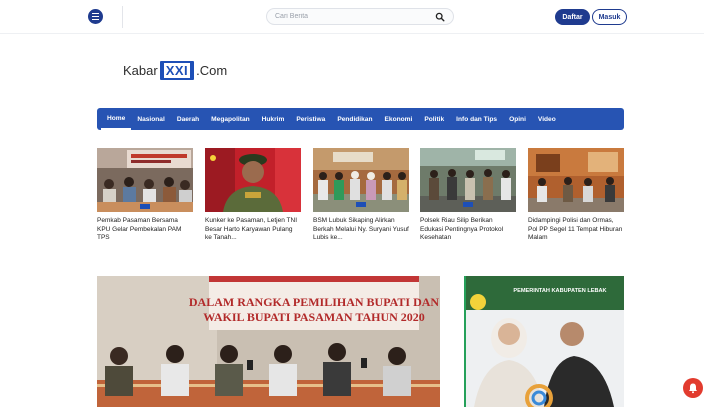 This screenshot has width=704, height=407. Describe the element at coordinates (122, 17) in the screenshot. I see `top-divider` at that location.